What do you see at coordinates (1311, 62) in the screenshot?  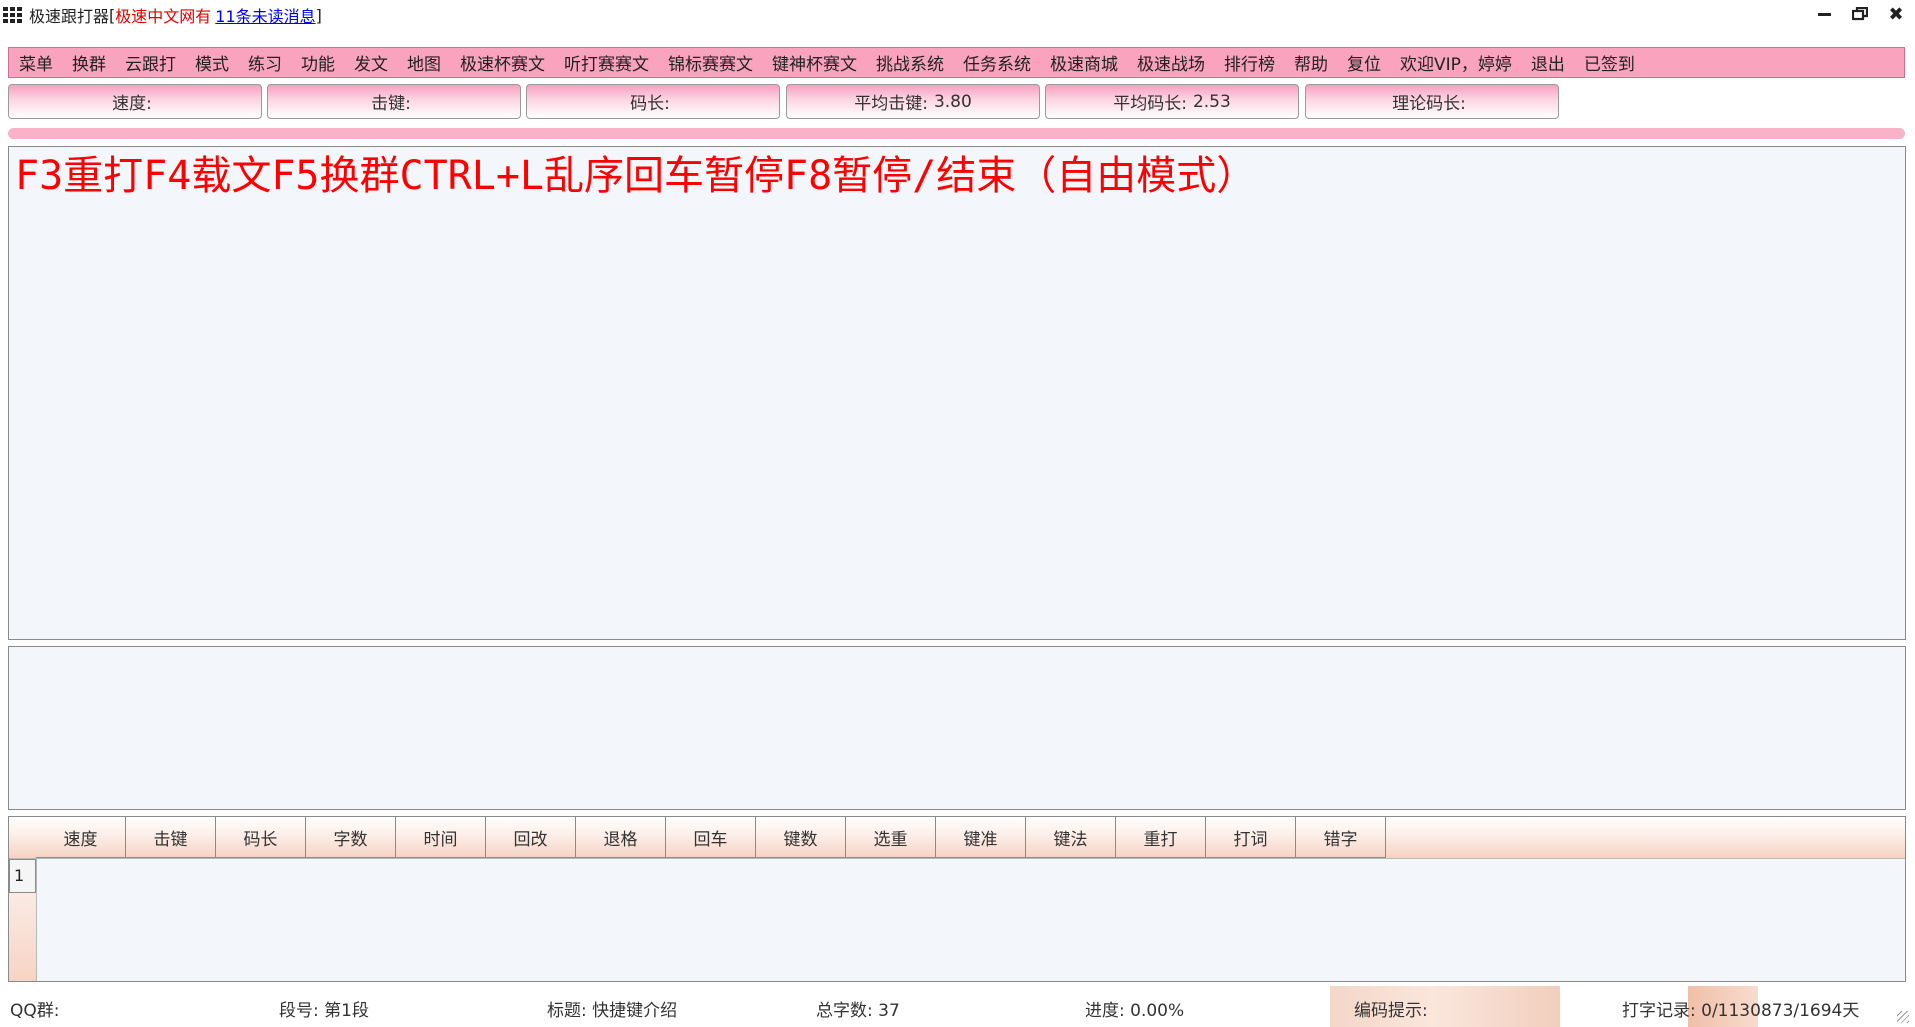 I see `menu-item: 帮助` at bounding box center [1311, 62].